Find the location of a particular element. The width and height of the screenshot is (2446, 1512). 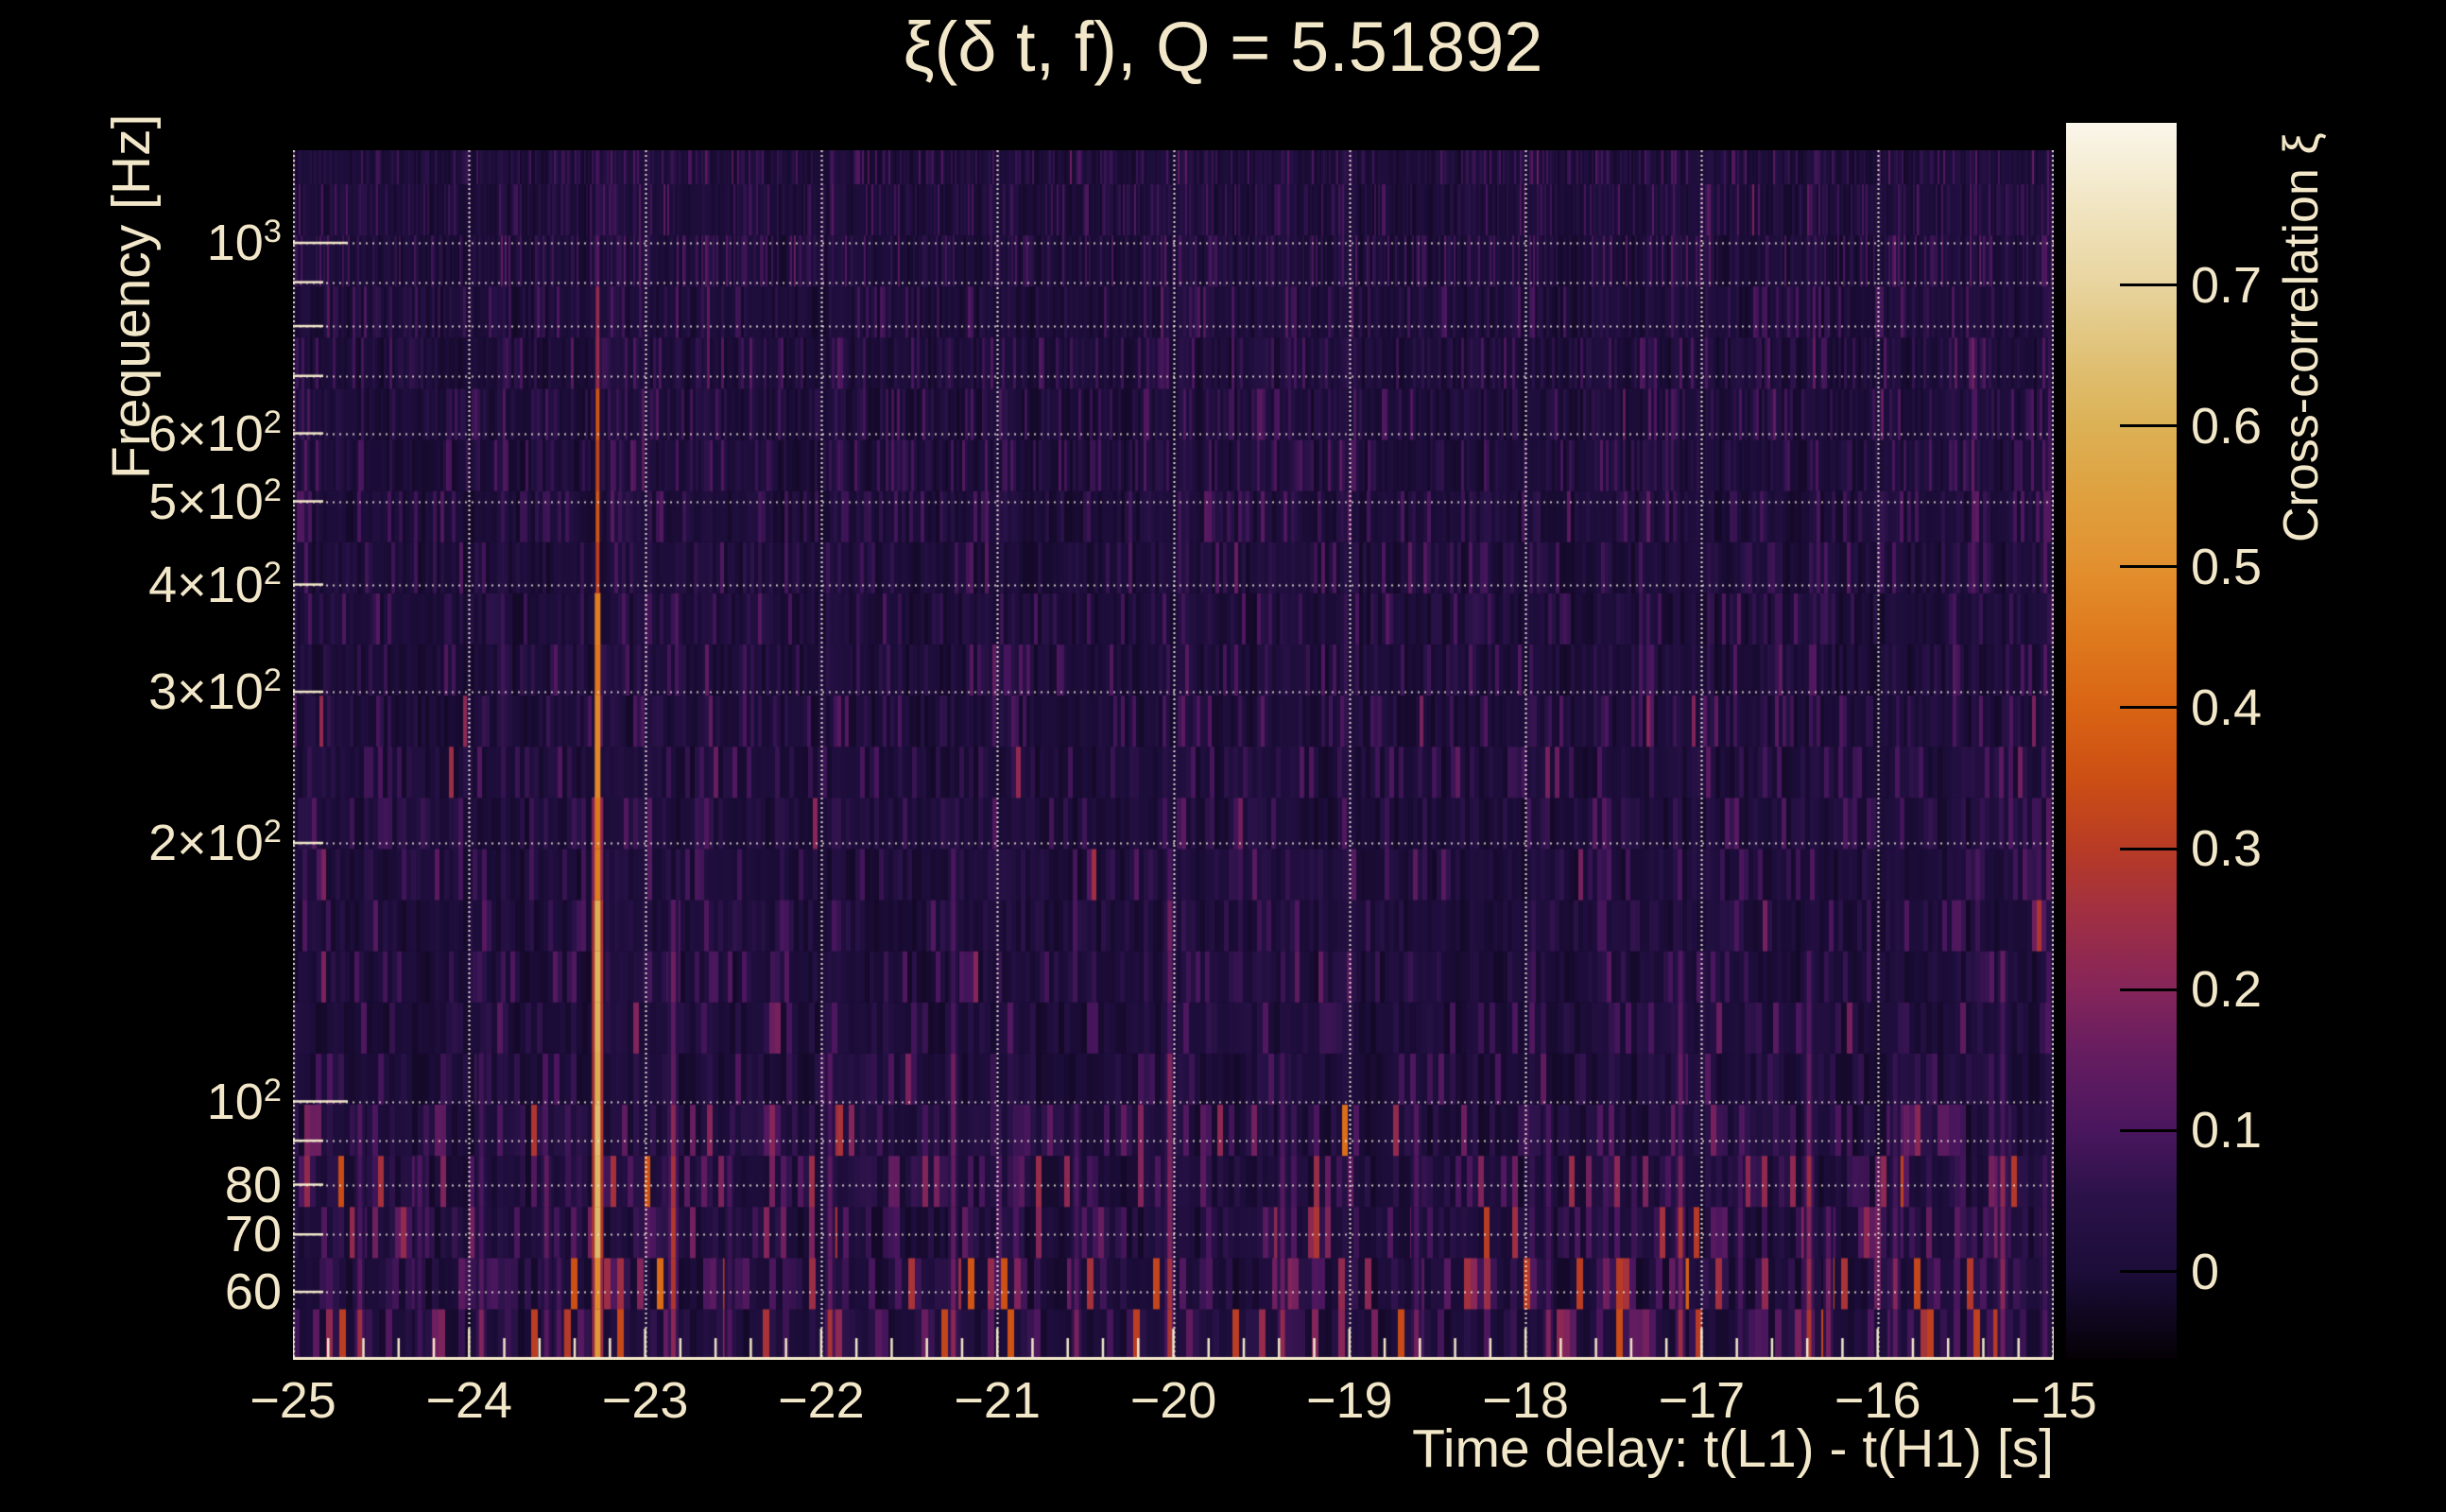

y-tick-label: 5×102 is located at coordinates (215, 501).